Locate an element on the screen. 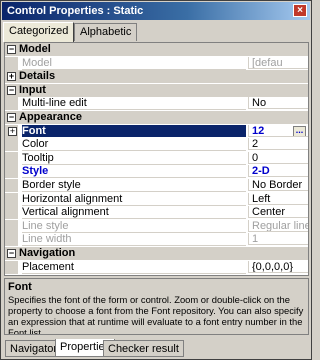 Image resolution: width=320 pixels, height=360 pixels. property-row-model: Model [defau is located at coordinates (156, 63).